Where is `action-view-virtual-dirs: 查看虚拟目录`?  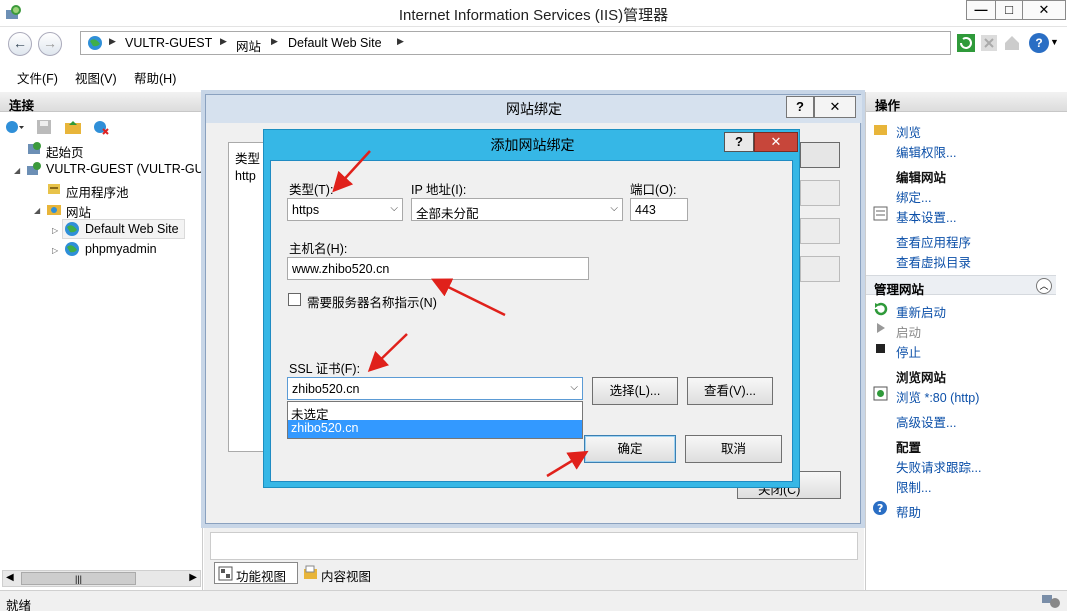 action-view-virtual-dirs: 查看虚拟目录 is located at coordinates (933, 261).